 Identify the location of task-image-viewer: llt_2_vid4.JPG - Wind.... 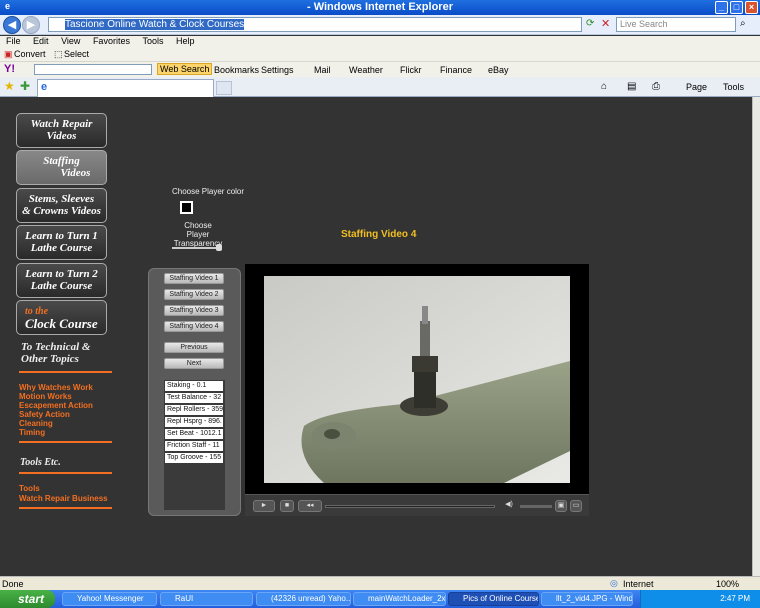
(587, 599).